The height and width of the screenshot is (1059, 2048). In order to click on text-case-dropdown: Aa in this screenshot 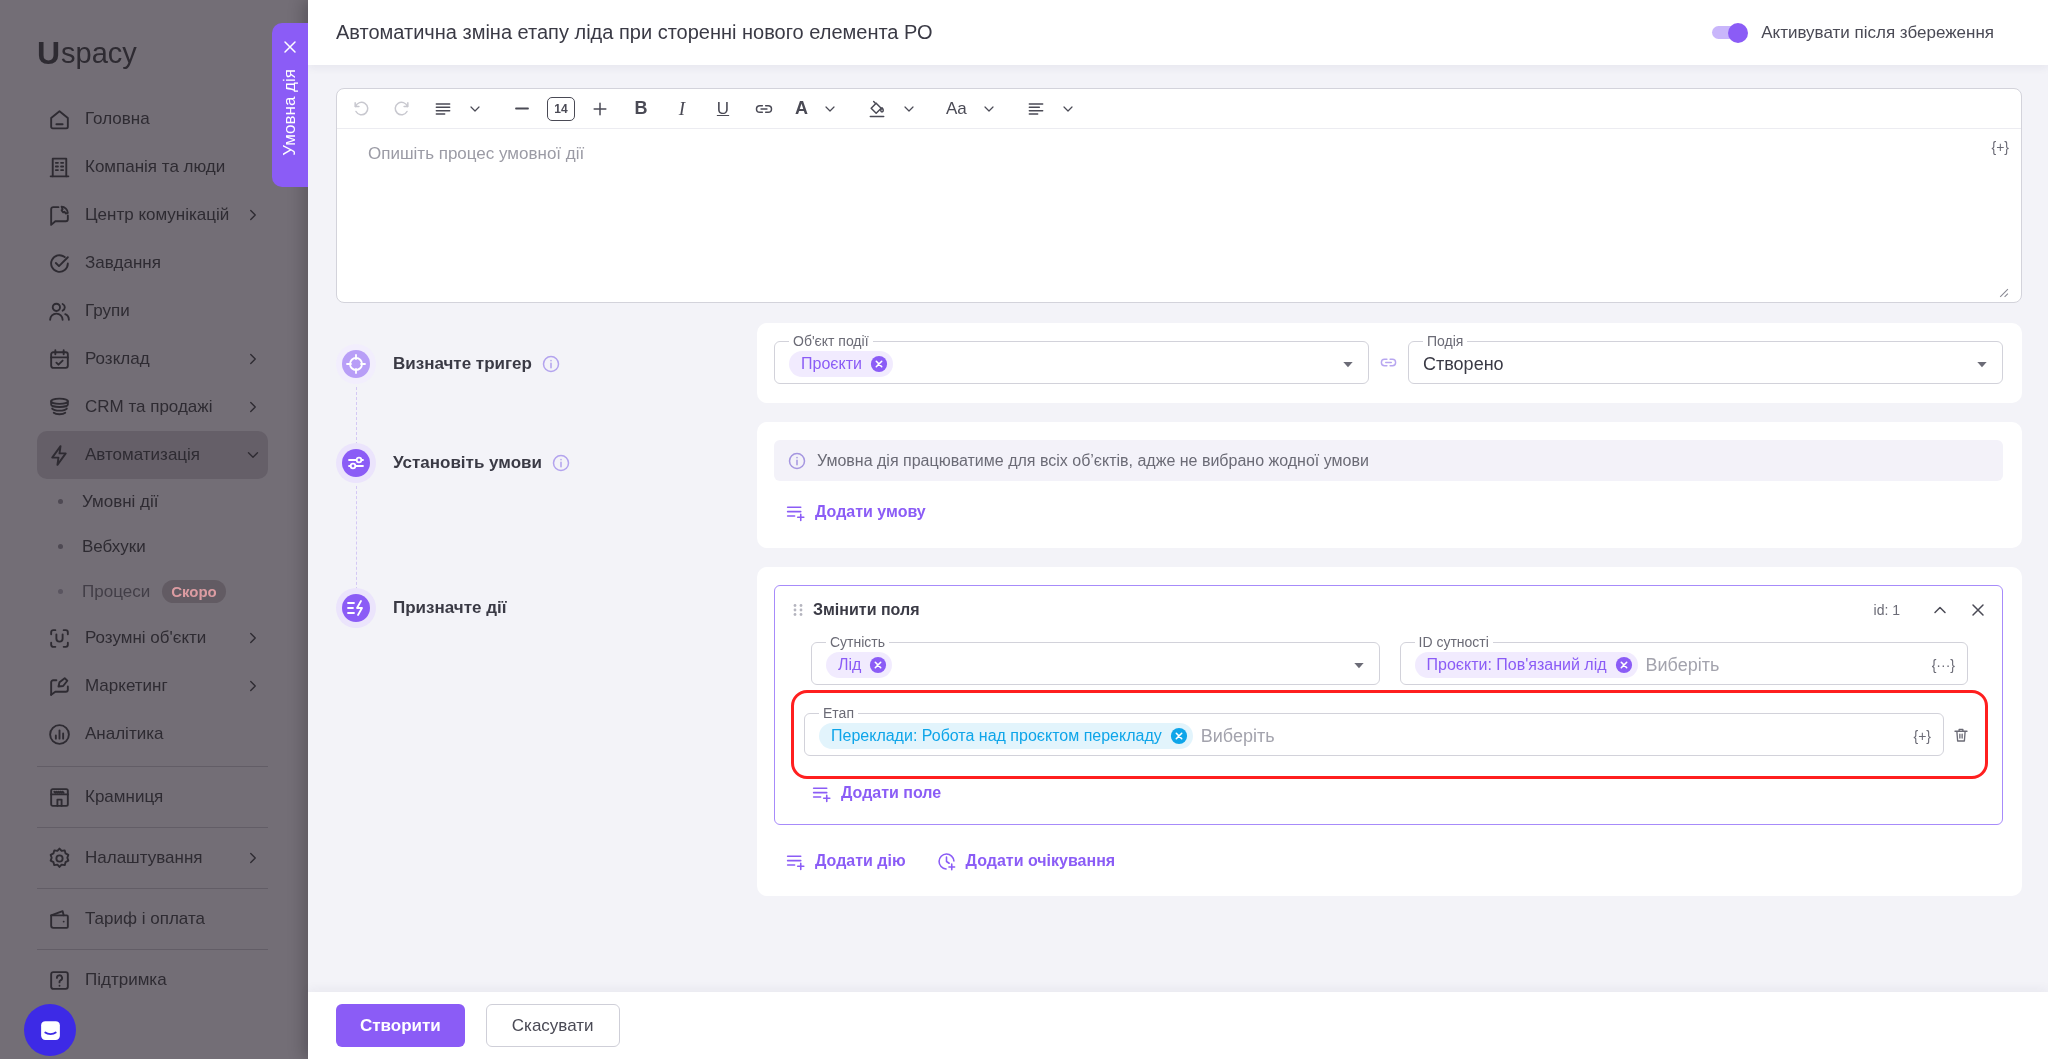, I will do `click(971, 108)`.